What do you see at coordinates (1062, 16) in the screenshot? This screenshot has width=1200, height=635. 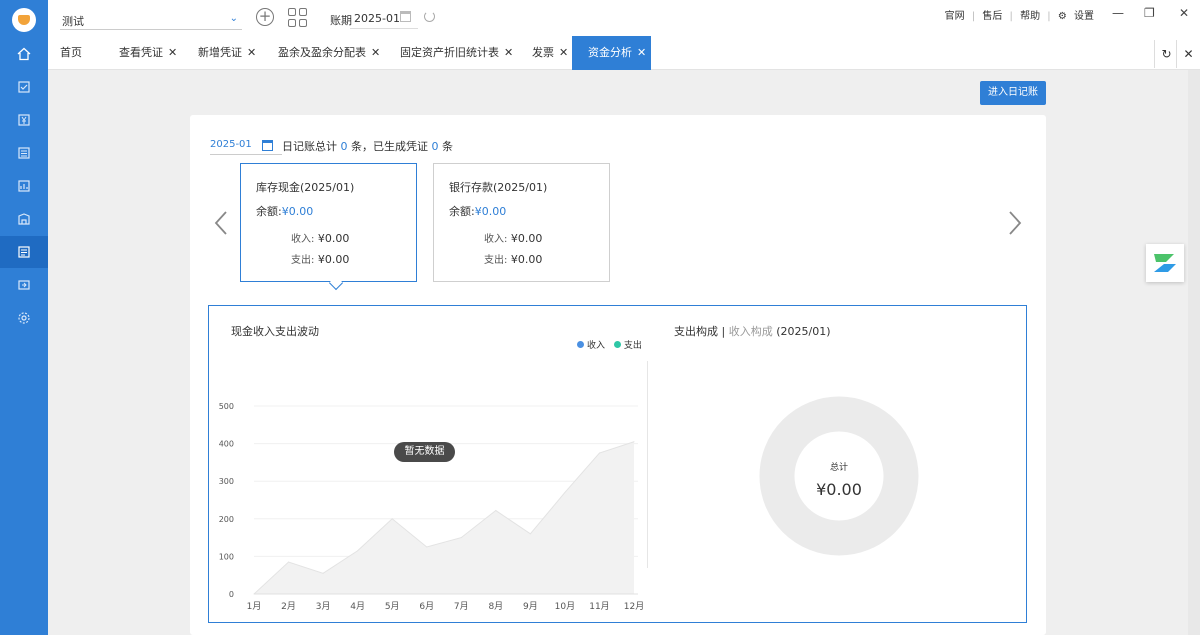 I see `gear-icon: ⚙` at bounding box center [1062, 16].